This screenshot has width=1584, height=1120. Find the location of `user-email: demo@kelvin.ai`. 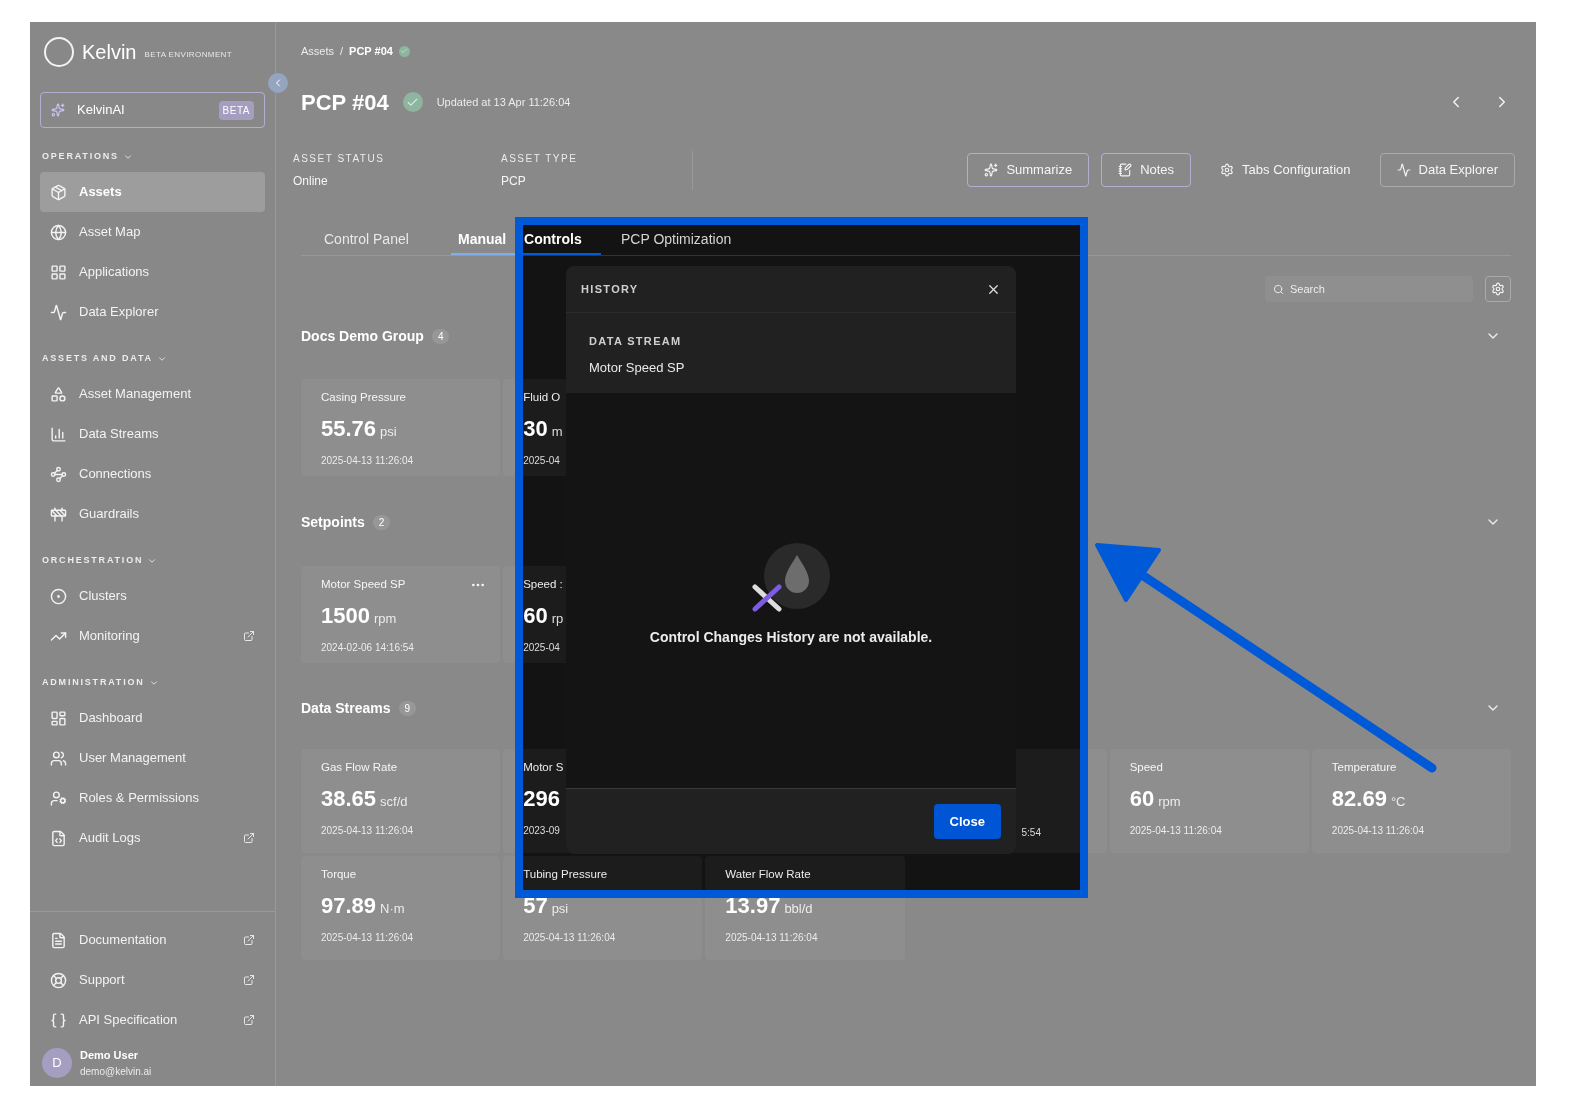

user-email: demo@kelvin.ai is located at coordinates (116, 1071).